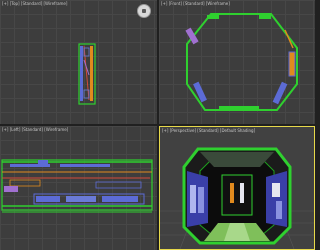  I want to click on left-view-geometry, so click(77, 186).